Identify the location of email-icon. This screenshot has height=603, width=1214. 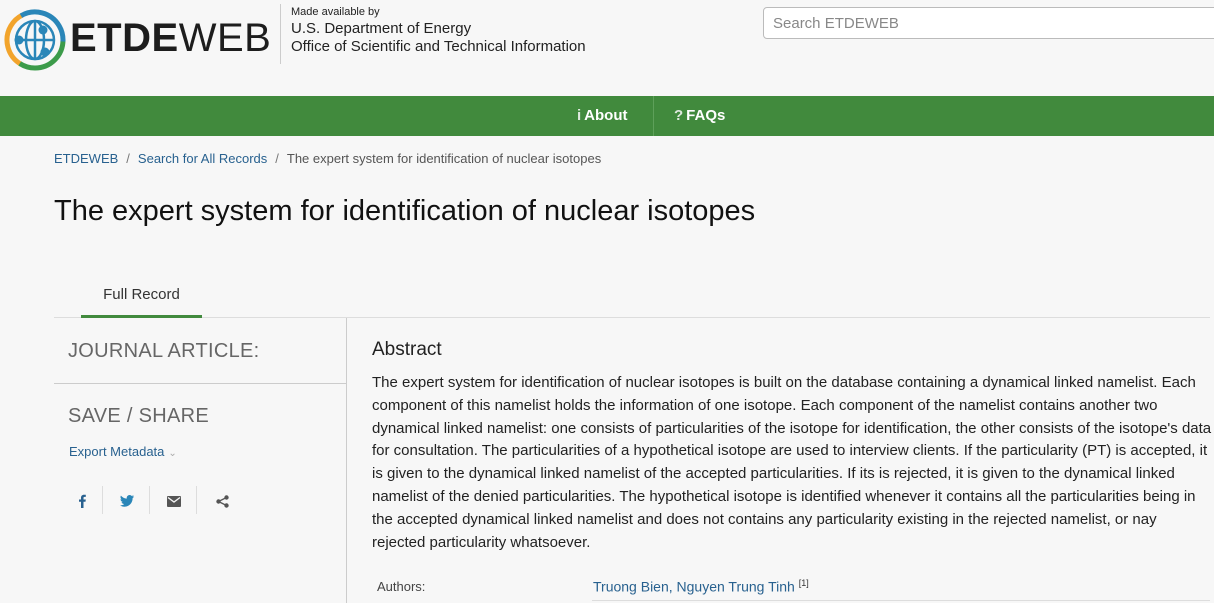
(174, 501).